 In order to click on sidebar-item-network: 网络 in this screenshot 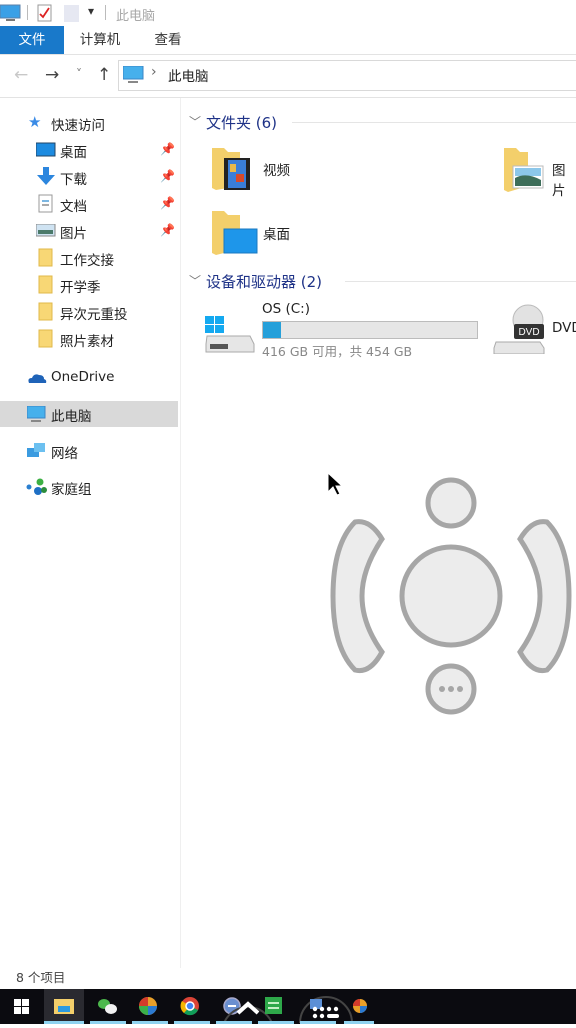, I will do `click(89, 451)`.